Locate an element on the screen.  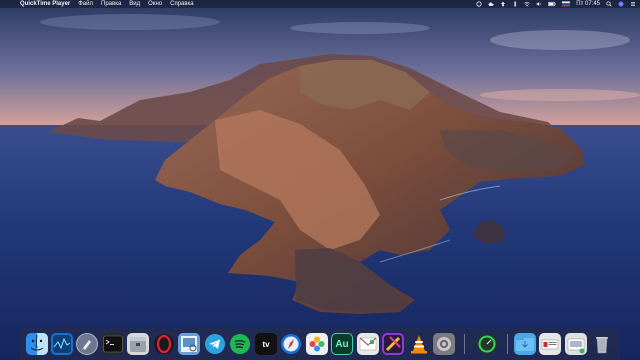
gear-icon is located at coordinates (444, 344).